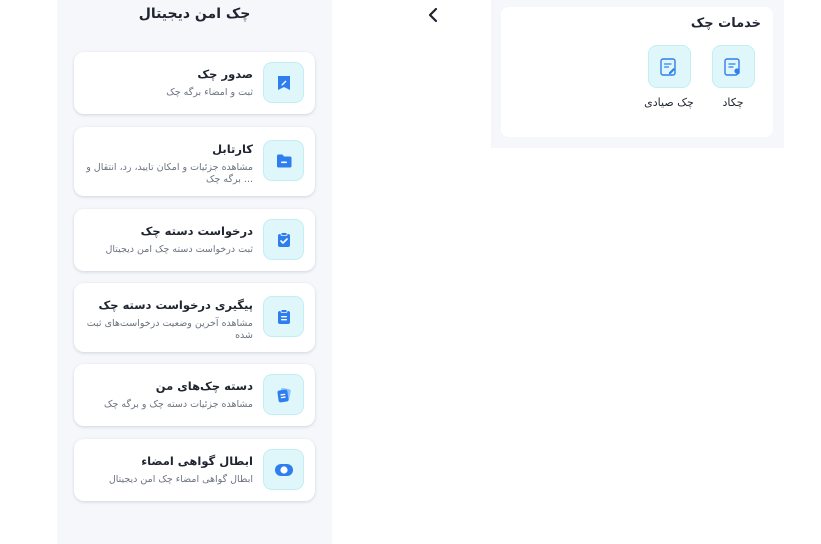  I want to click on item-title: صدور چک, so click(225, 74).